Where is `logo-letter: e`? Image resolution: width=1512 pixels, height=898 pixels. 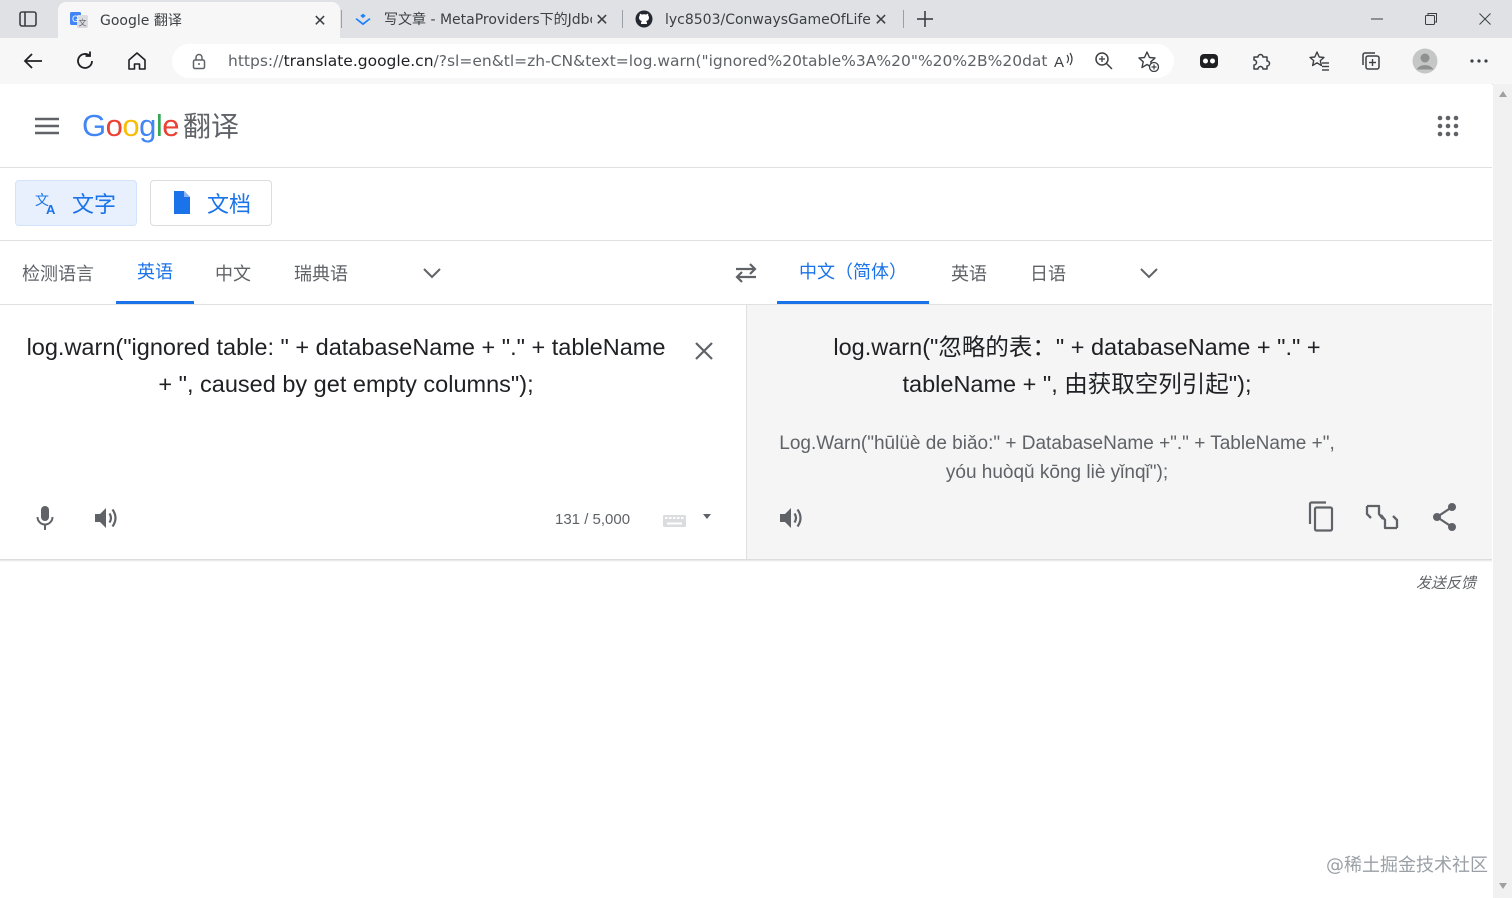
logo-letter: e is located at coordinates (171, 125).